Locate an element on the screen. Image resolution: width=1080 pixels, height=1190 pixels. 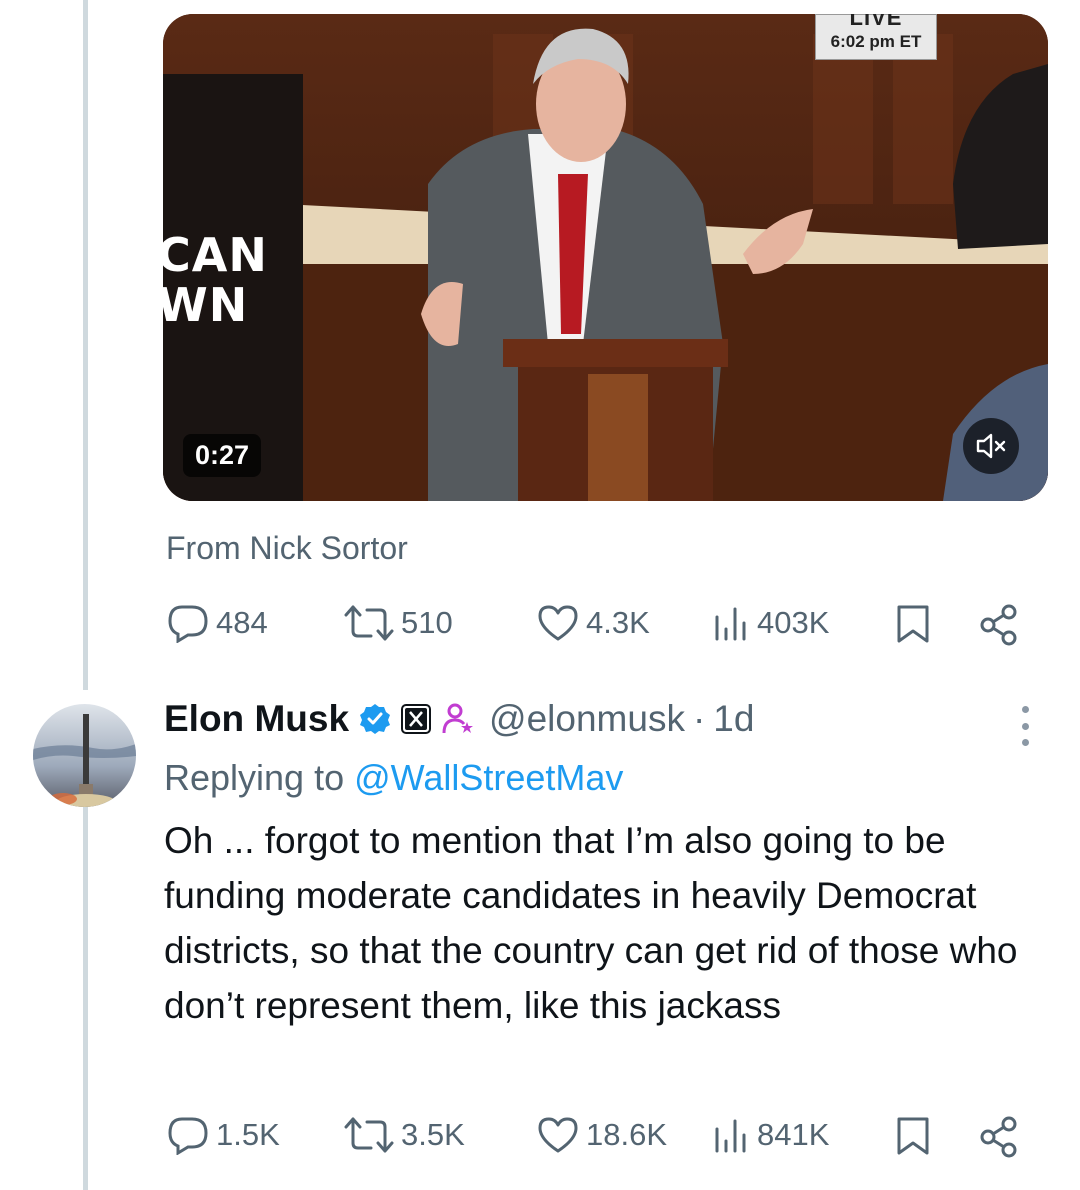
reply-header: Elon Musk @elonmusk · 1d is located at coordinates (459, 719).